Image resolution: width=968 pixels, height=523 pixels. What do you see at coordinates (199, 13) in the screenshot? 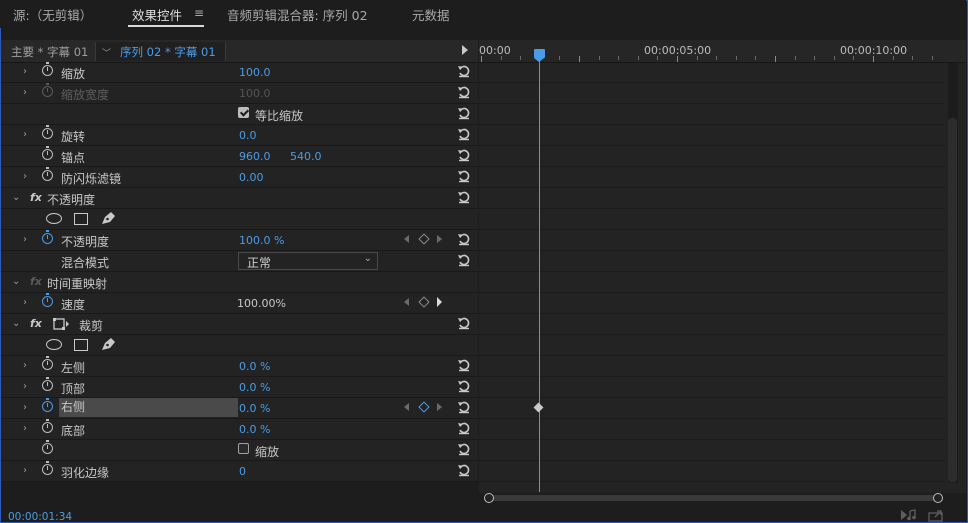
I see `hamburger-icon: ≡` at bounding box center [199, 13].